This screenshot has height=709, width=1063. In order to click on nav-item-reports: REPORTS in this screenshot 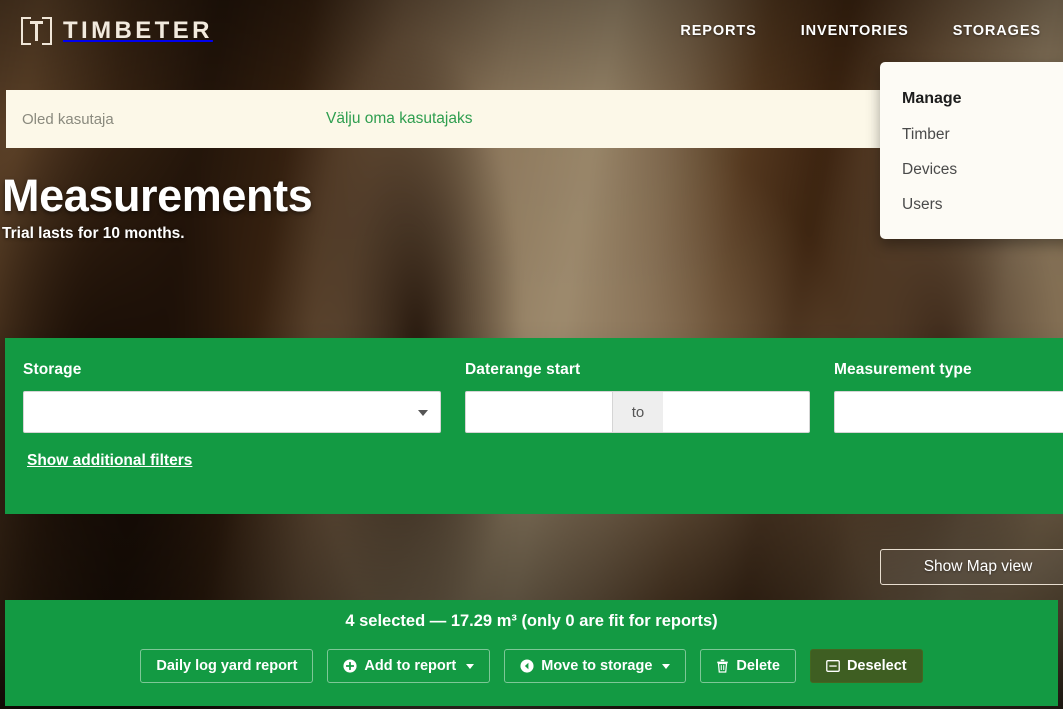, I will do `click(718, 31)`.